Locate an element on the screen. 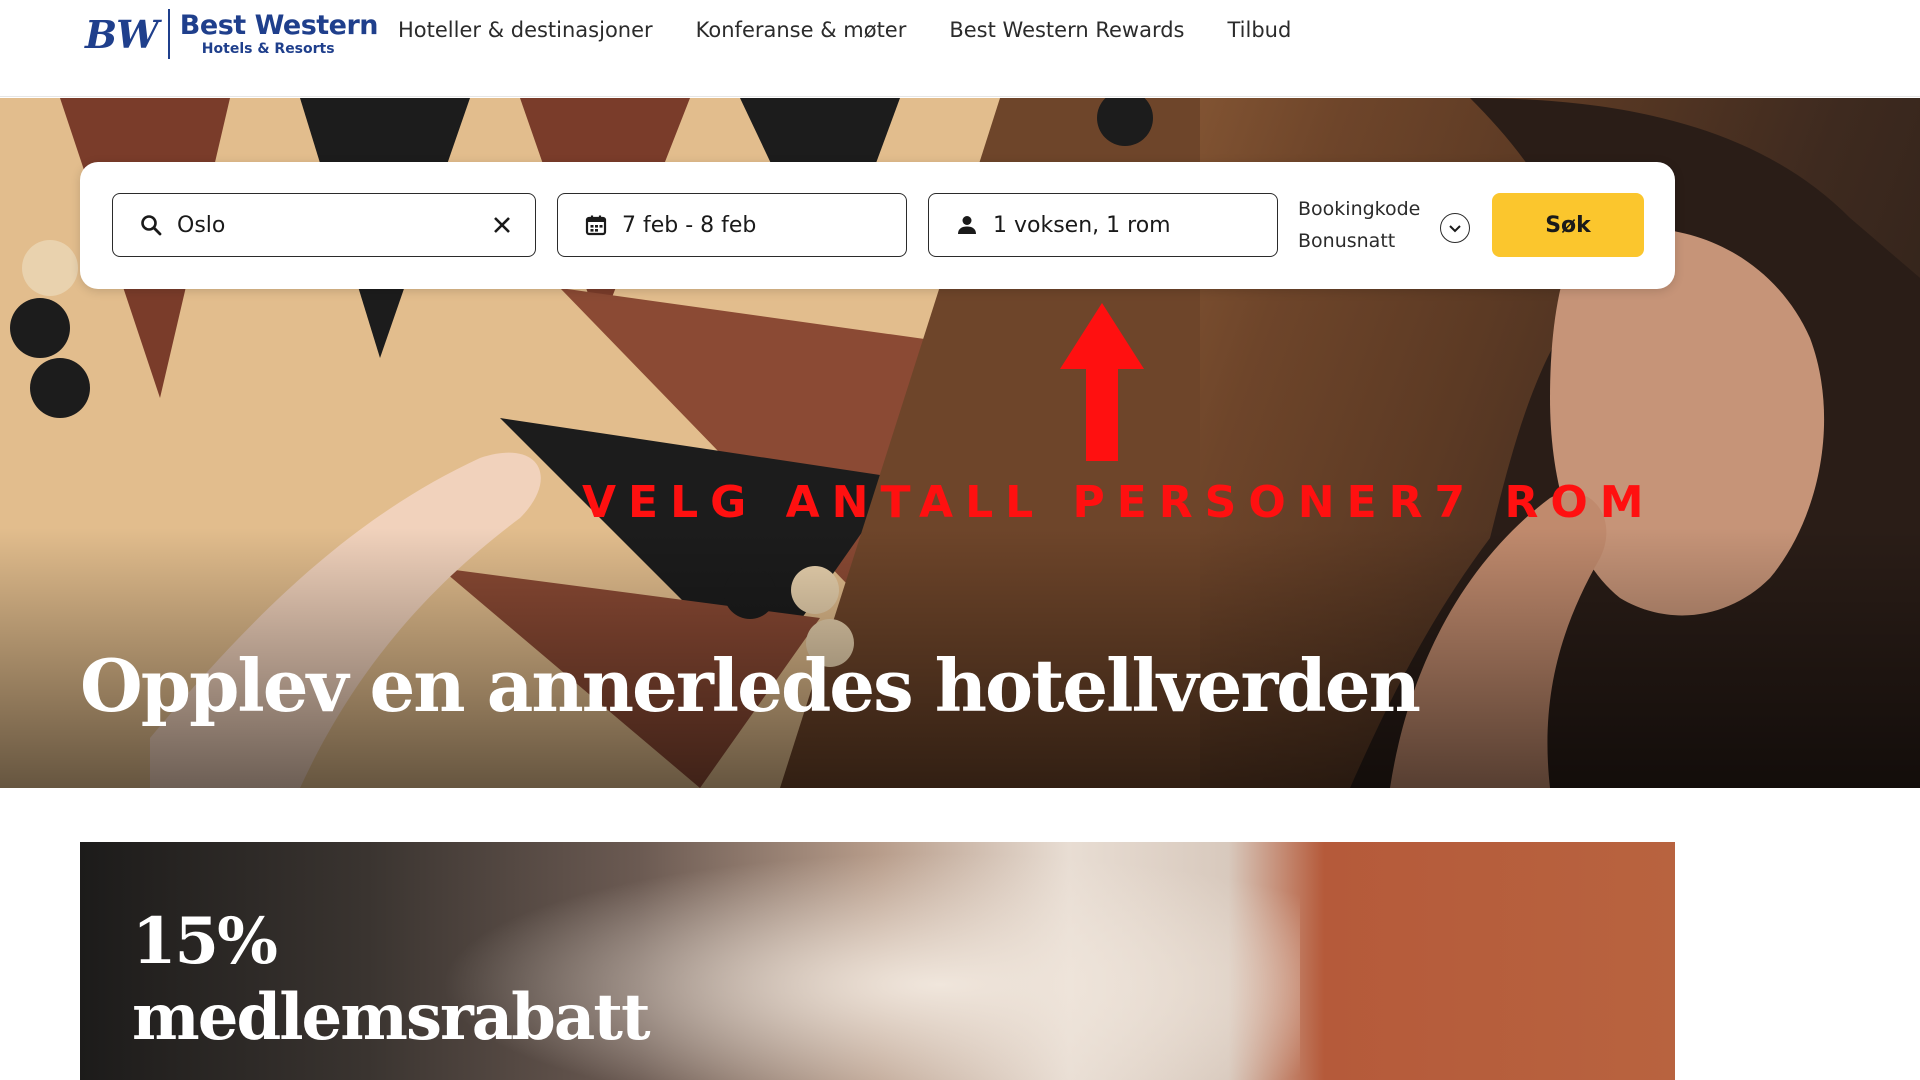  annotation-text: VELG ANTALL PERSONER7 ROM is located at coordinates (1119, 502).